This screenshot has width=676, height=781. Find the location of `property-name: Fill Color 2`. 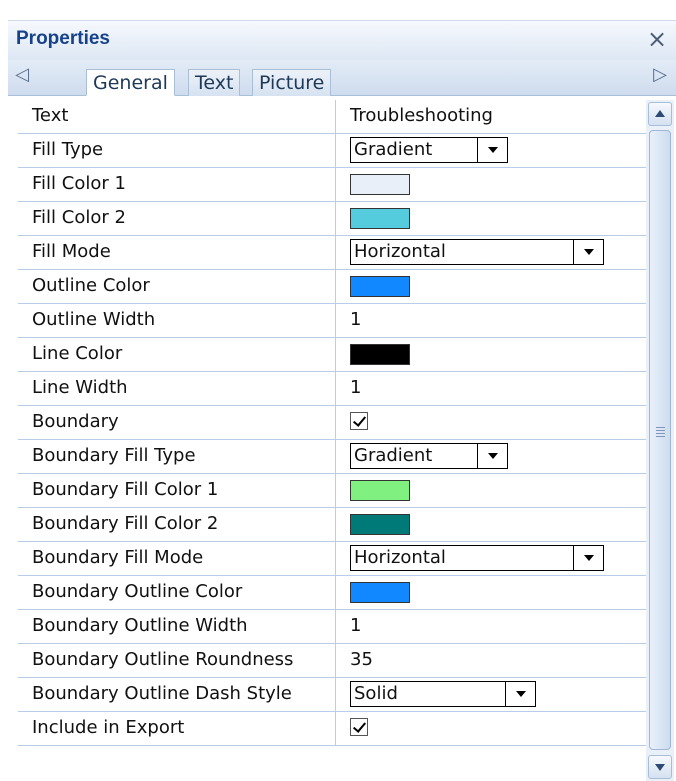

property-name: Fill Color 2 is located at coordinates (177, 218).